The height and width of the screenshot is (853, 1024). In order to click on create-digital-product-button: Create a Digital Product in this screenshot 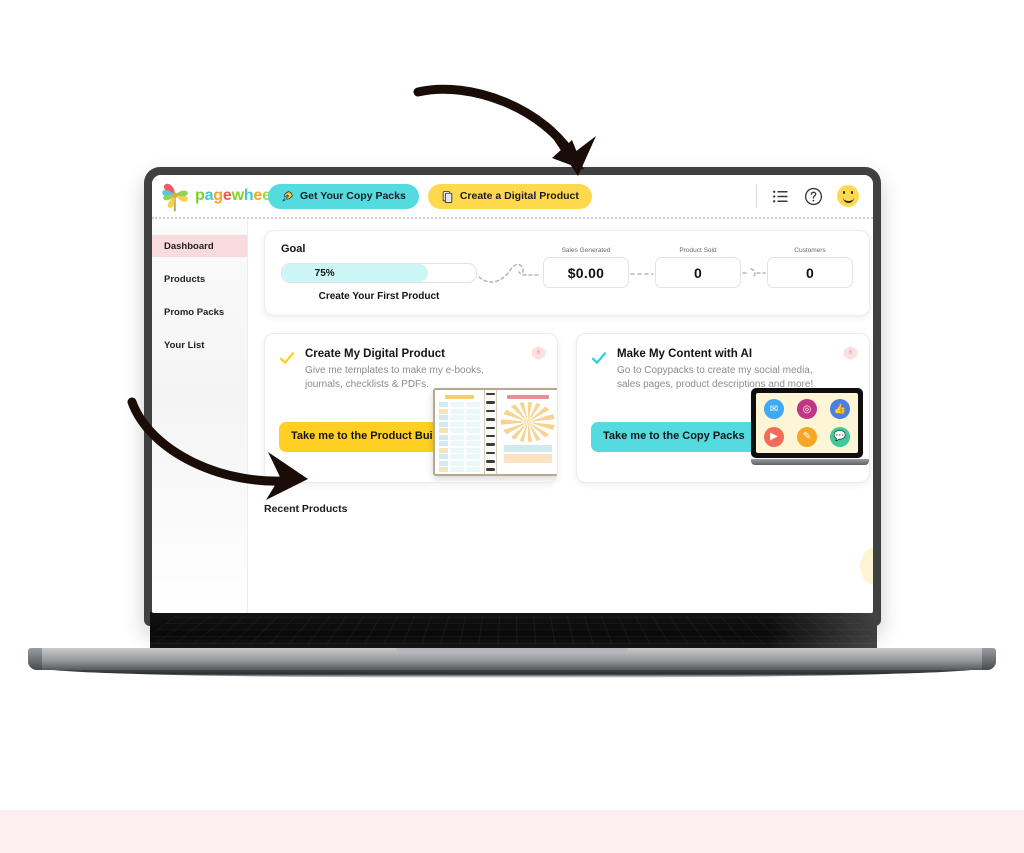, I will do `click(509, 196)`.